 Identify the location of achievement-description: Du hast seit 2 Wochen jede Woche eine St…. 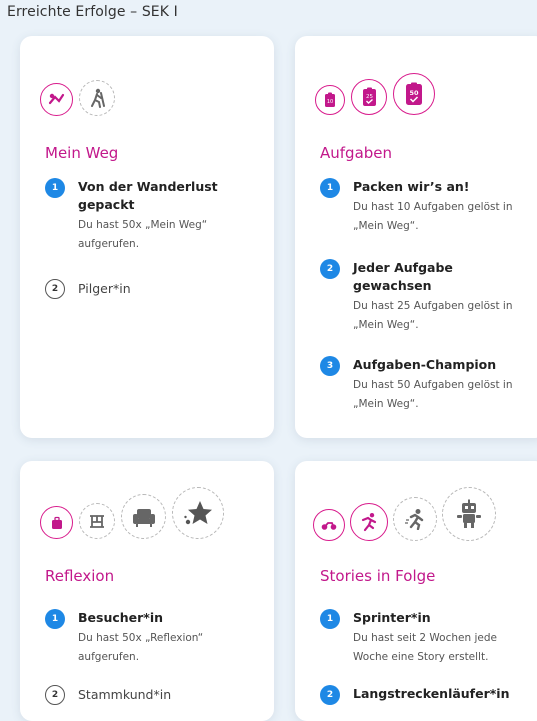
(425, 647).